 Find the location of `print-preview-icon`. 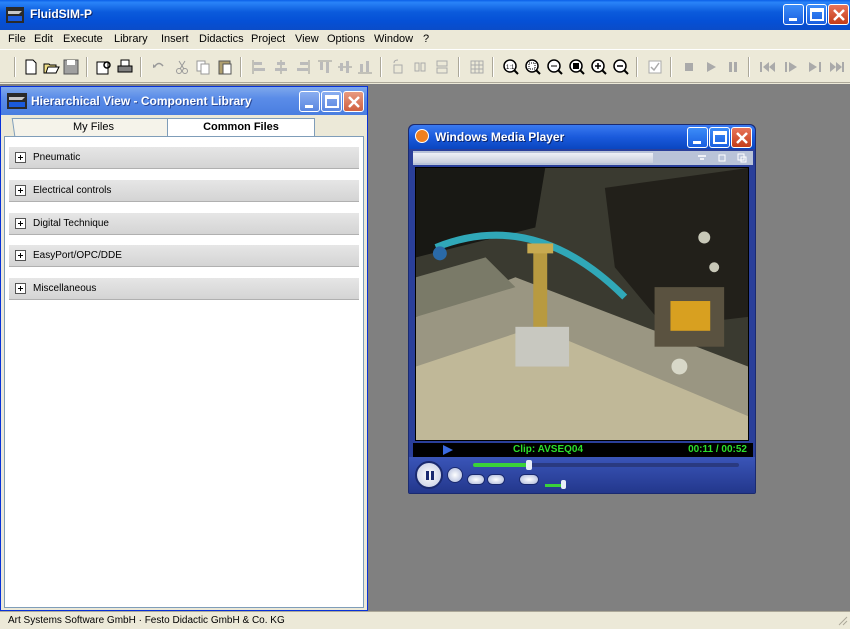

print-preview-icon is located at coordinates (104, 67).